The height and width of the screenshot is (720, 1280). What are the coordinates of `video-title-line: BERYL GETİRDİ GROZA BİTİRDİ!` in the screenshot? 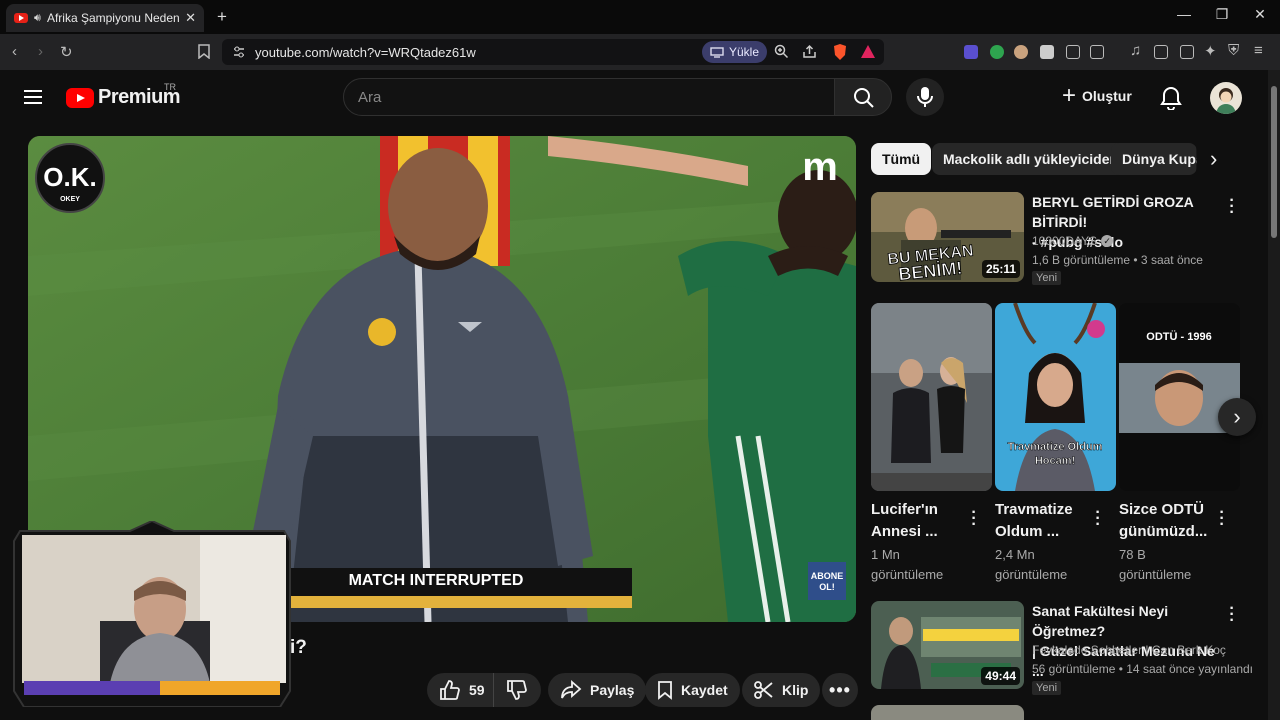 It's located at (1113, 212).